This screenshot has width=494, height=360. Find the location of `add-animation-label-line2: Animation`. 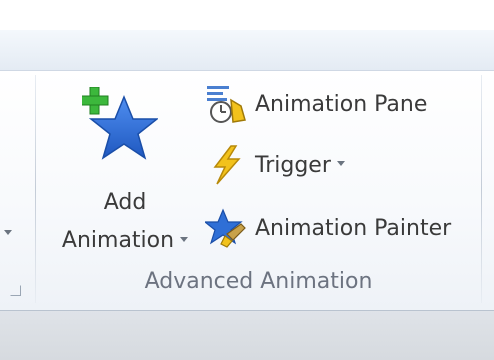

add-animation-label-line2: Animation is located at coordinates (125, 241).